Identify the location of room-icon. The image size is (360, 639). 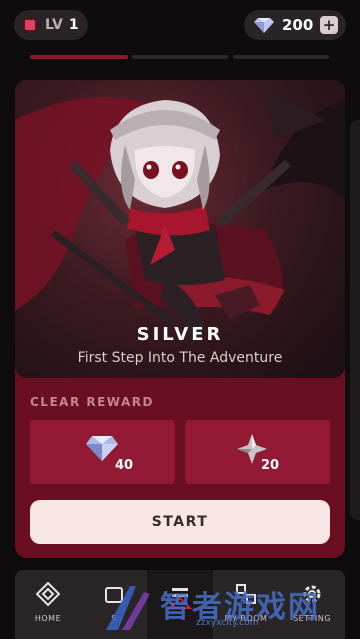
(246, 594).